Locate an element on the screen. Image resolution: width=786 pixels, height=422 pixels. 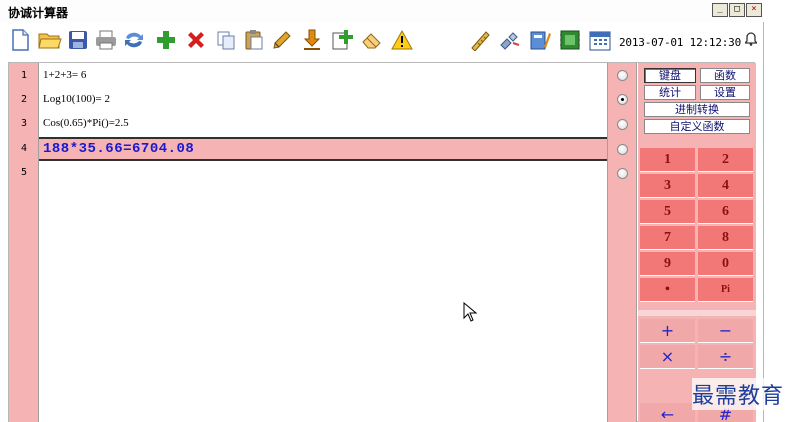
datetime-display: 2013-07-01 12:12:30 is located at coordinates (680, 42).